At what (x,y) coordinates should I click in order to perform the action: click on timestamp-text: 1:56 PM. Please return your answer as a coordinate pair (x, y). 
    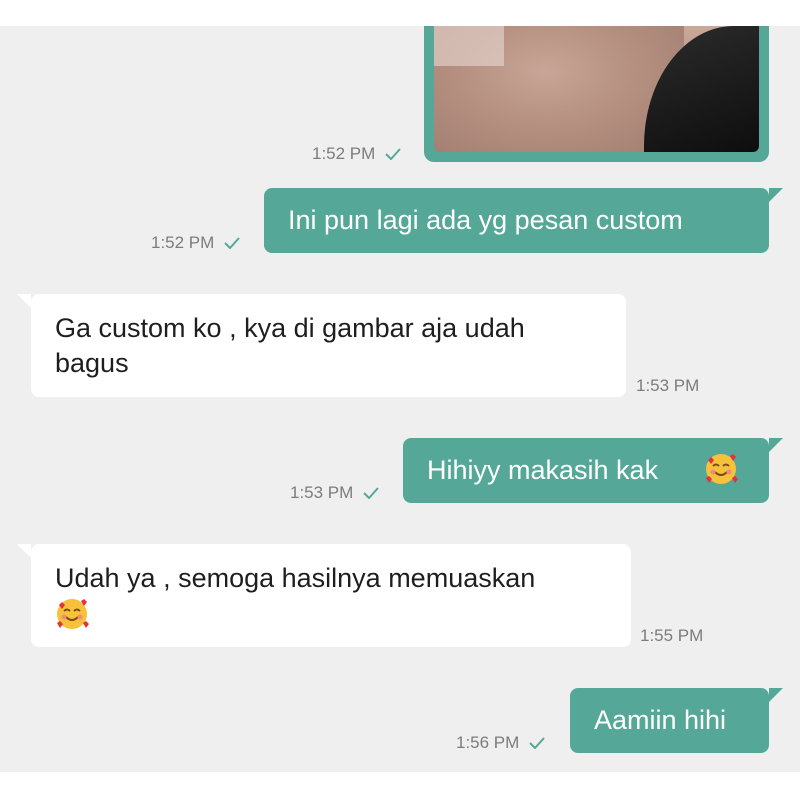
    Looking at the image, I should click on (488, 742).